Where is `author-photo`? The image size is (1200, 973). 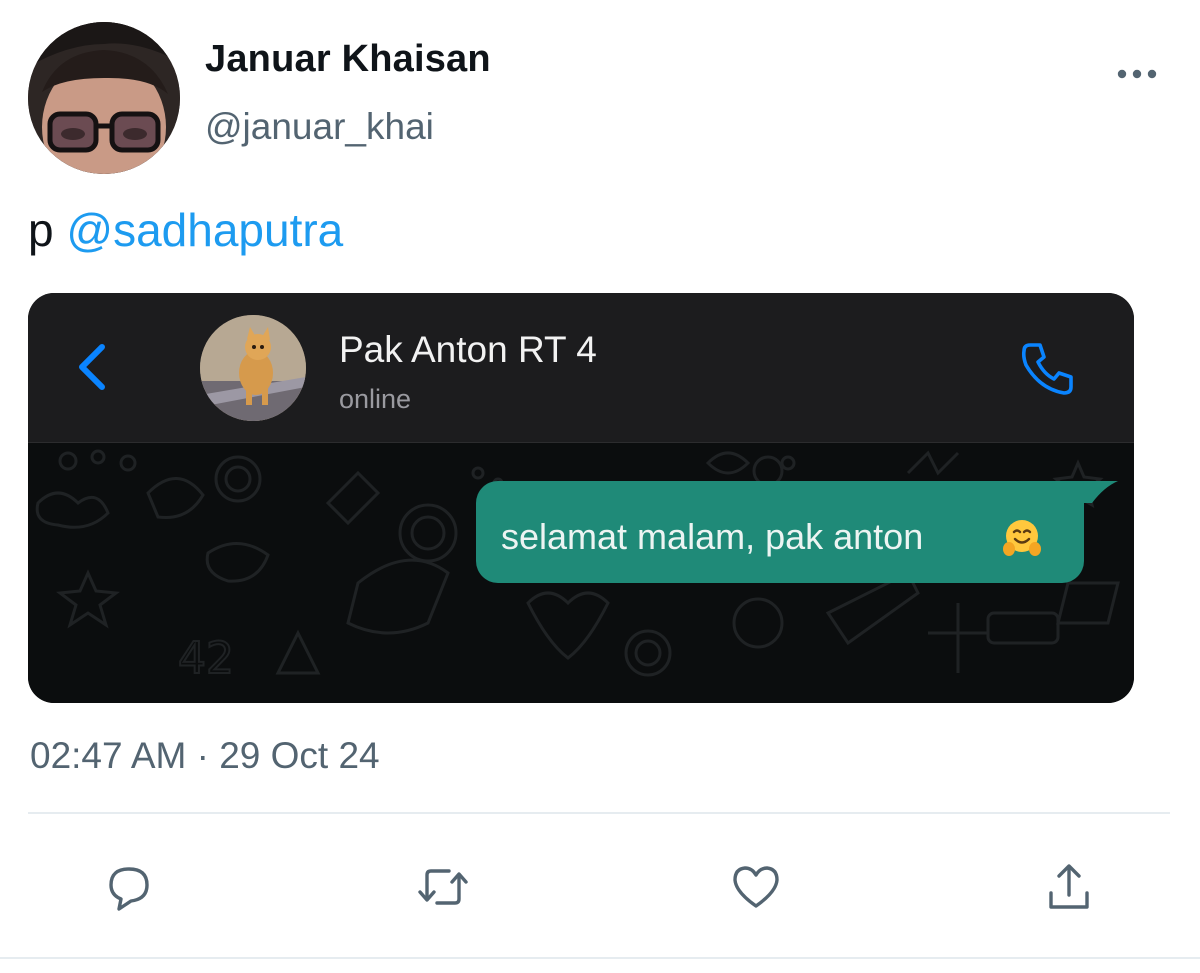 author-photo is located at coordinates (104, 98).